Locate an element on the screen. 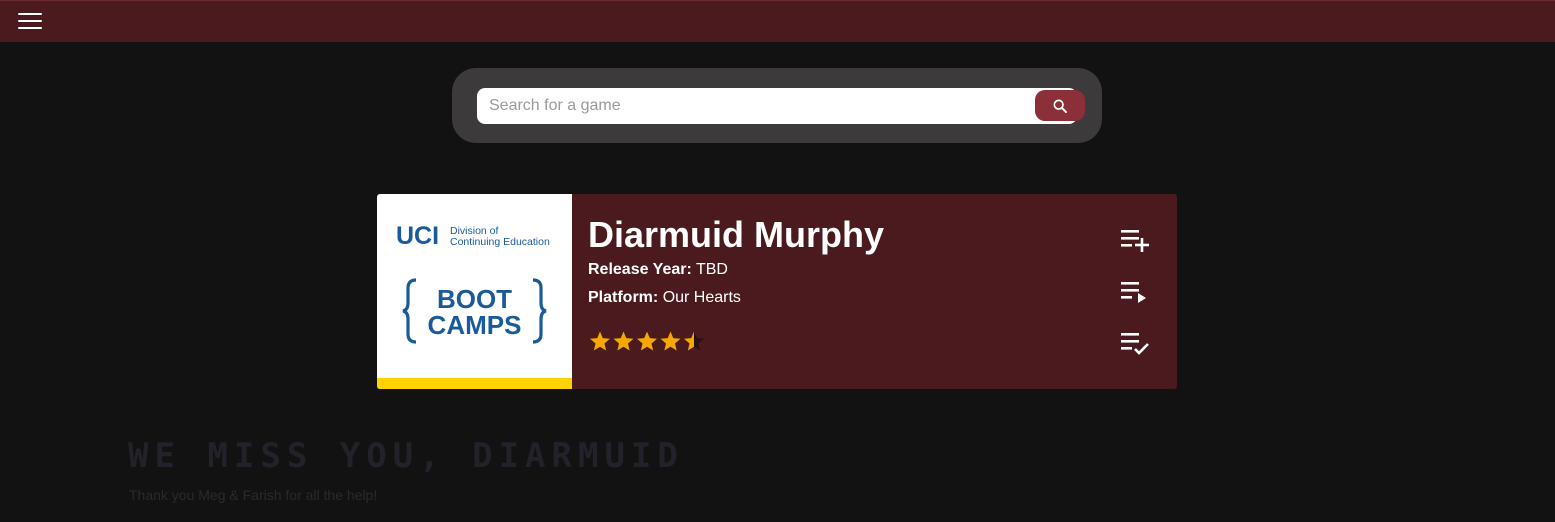  platform-row: Platform: Our Hearts is located at coordinates (664, 298).